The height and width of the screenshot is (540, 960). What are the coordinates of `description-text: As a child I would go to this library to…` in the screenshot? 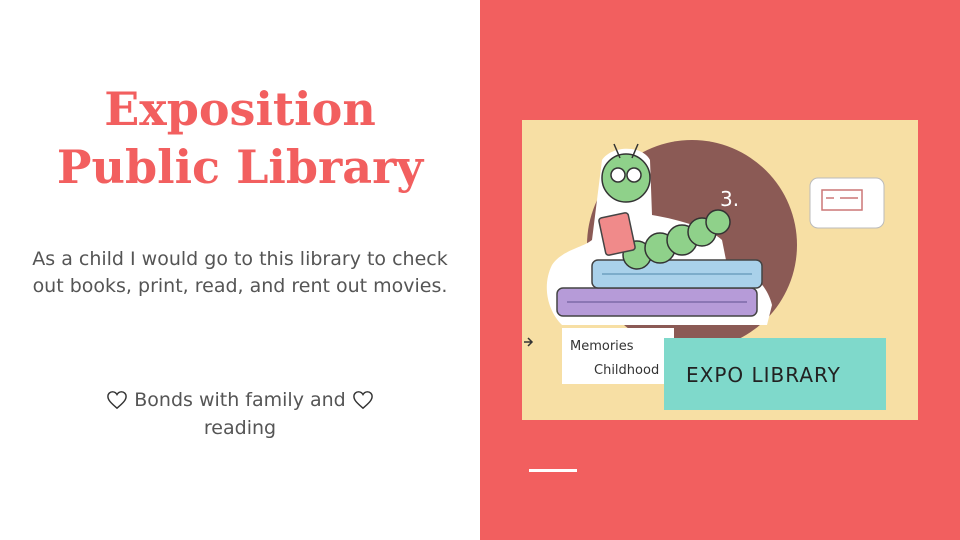 It's located at (240, 272).